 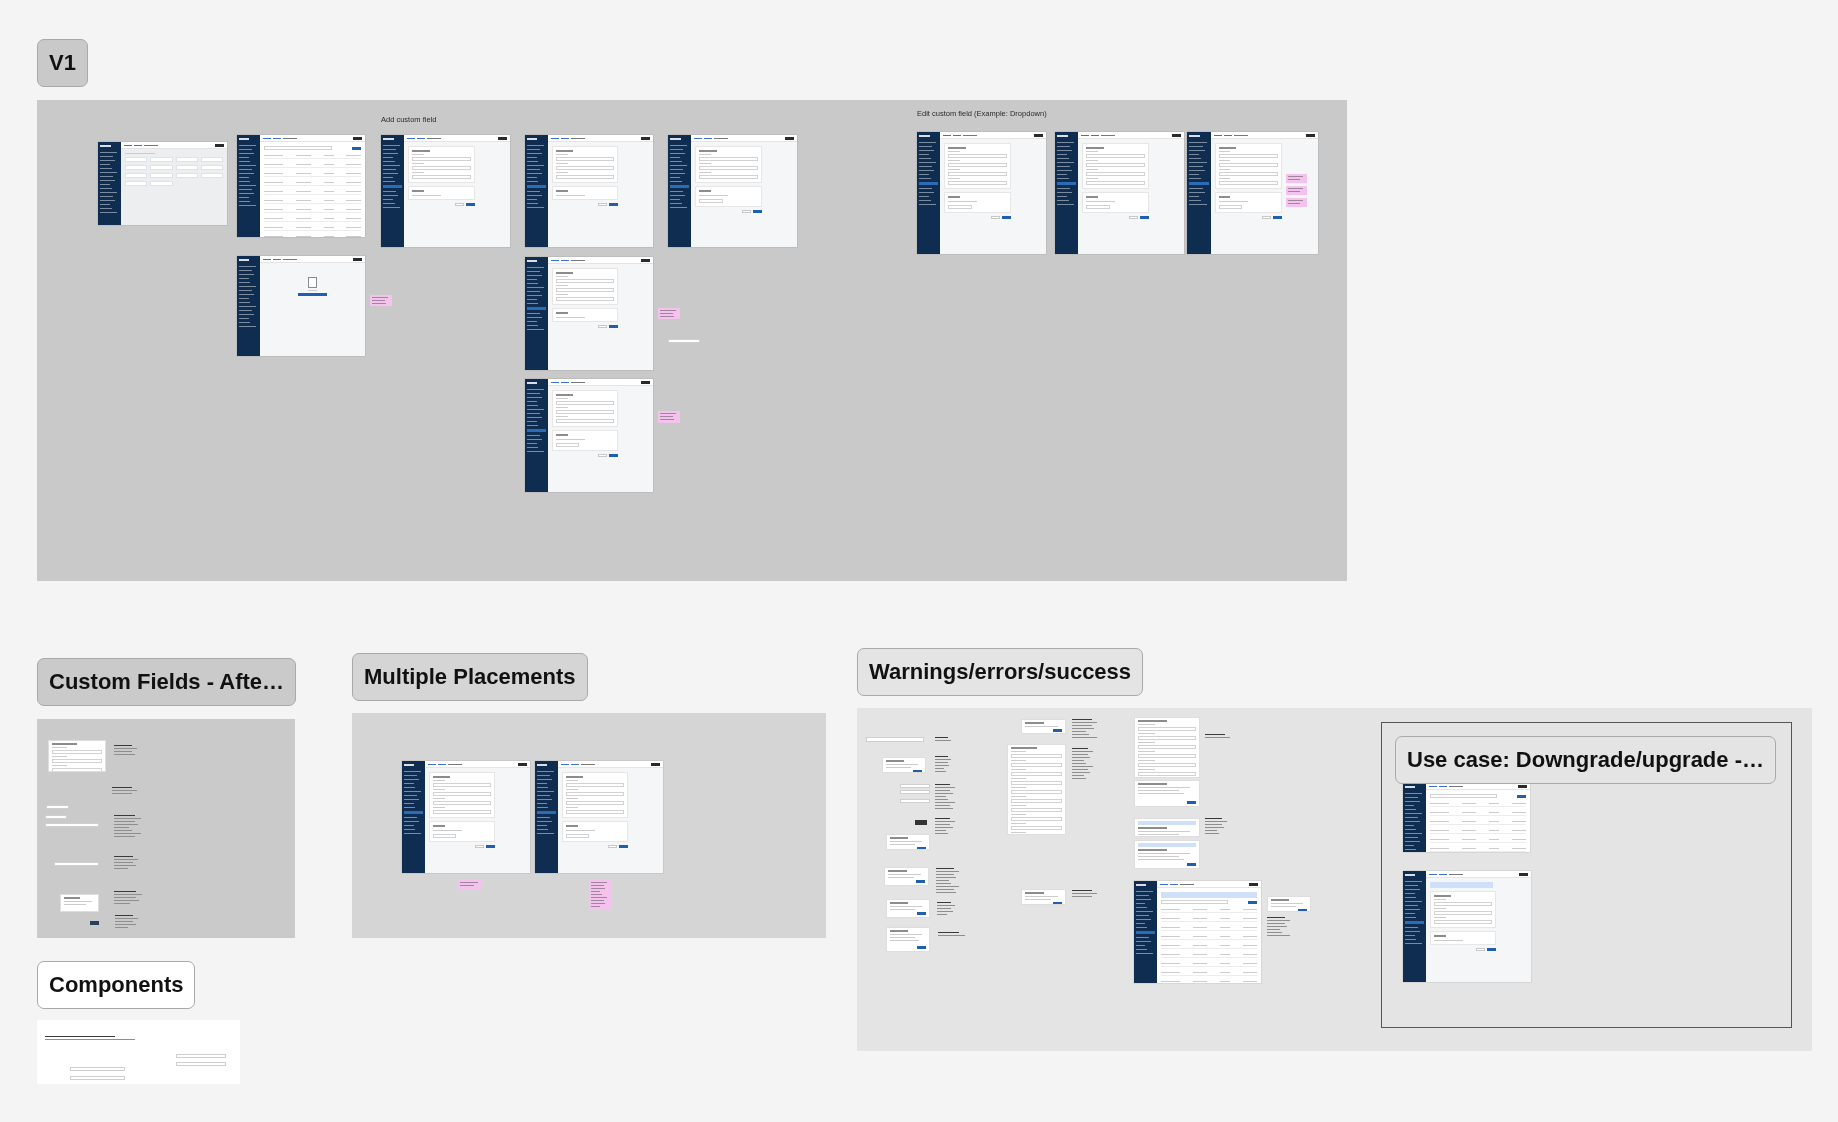 I want to click on button-thumbnail, so click(x=94, y=923).